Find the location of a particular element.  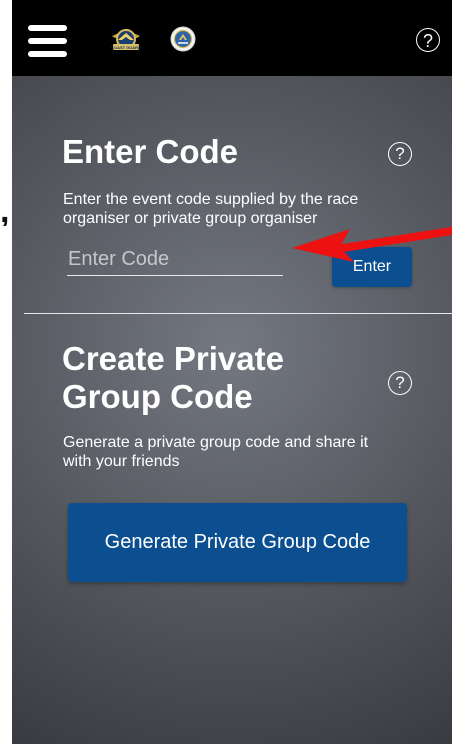

left-white-strip is located at coordinates (6, 377).